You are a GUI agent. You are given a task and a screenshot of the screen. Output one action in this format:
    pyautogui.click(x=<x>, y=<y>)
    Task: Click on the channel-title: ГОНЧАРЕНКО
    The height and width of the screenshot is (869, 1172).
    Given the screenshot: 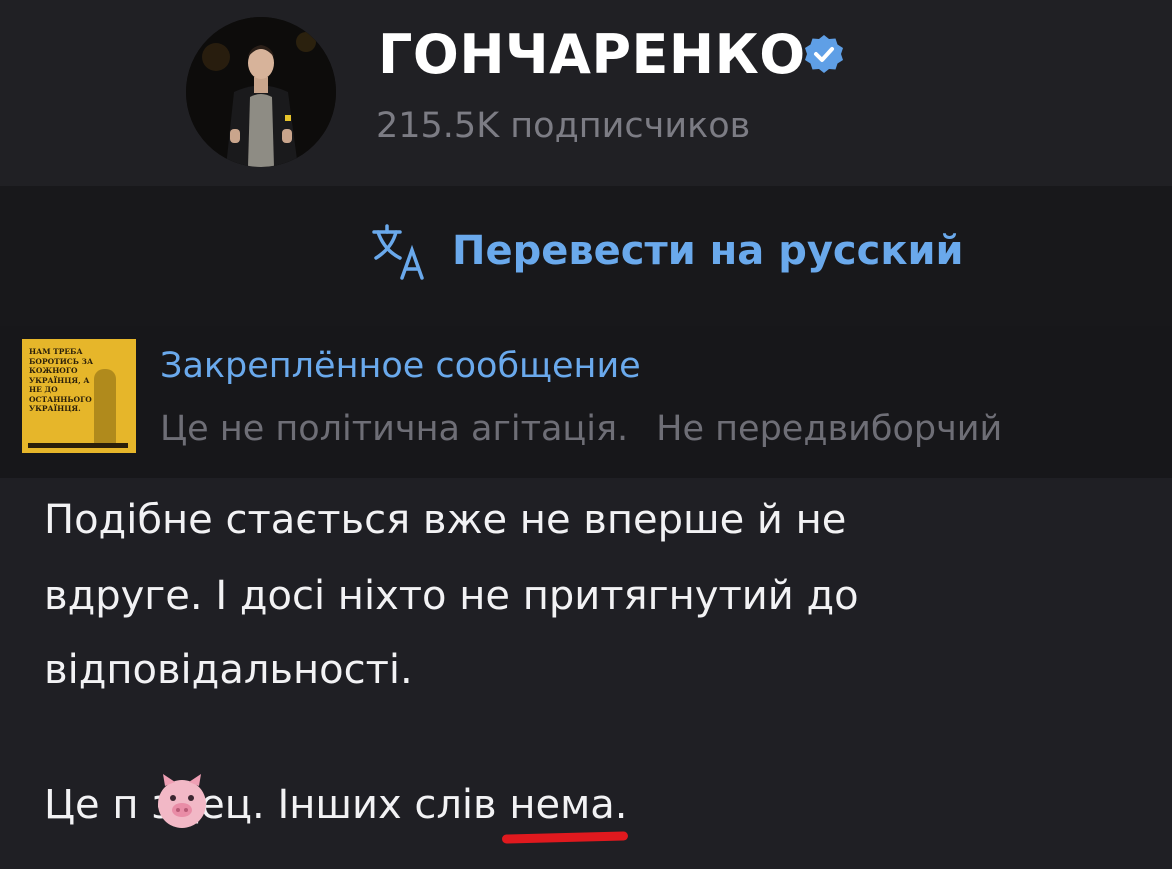 What is the action you would take?
    pyautogui.click(x=592, y=55)
    